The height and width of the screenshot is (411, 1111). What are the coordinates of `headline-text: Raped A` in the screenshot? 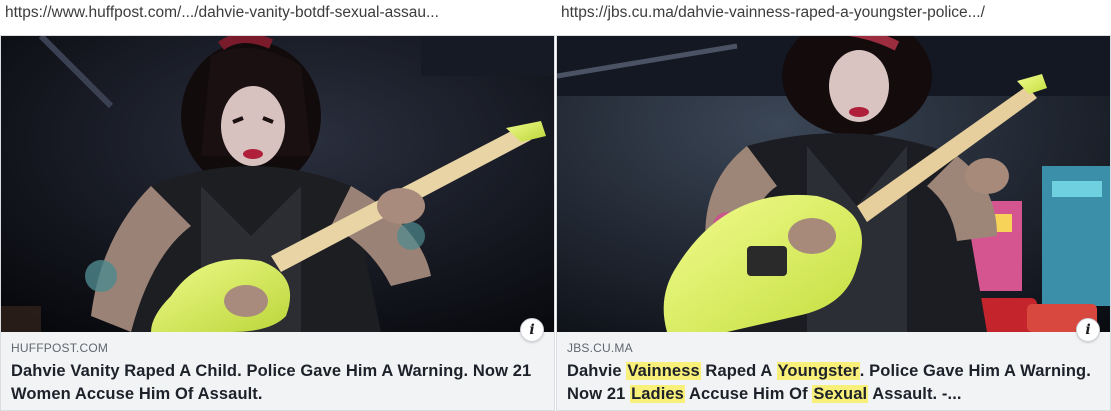 It's located at (738, 371).